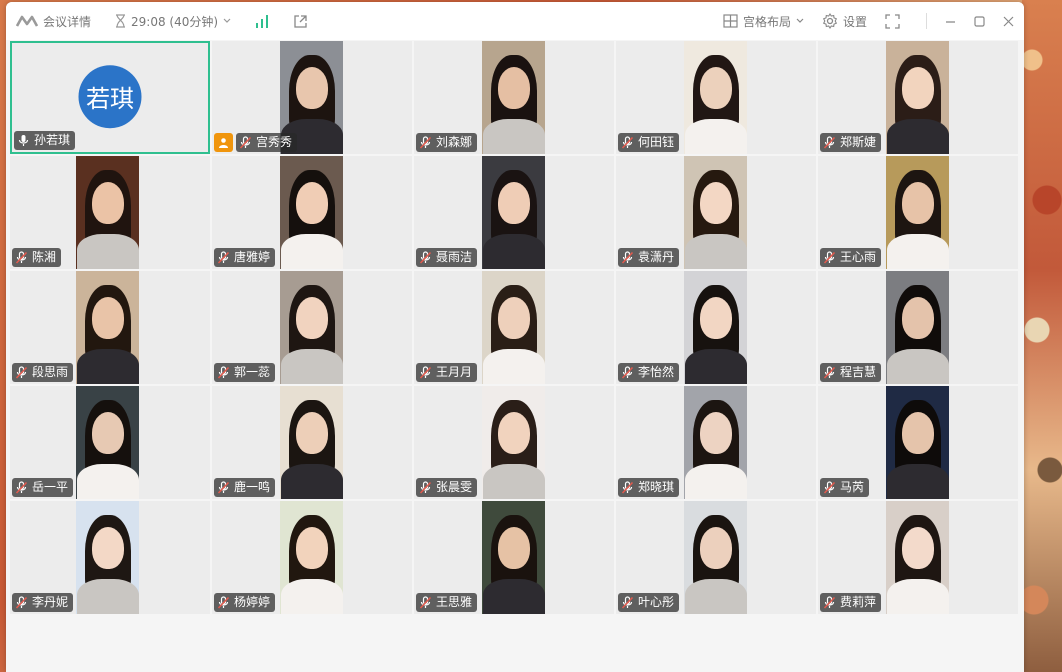  Describe the element at coordinates (851, 257) in the screenshot. I see `participant-name-tag: 王心雨` at that location.